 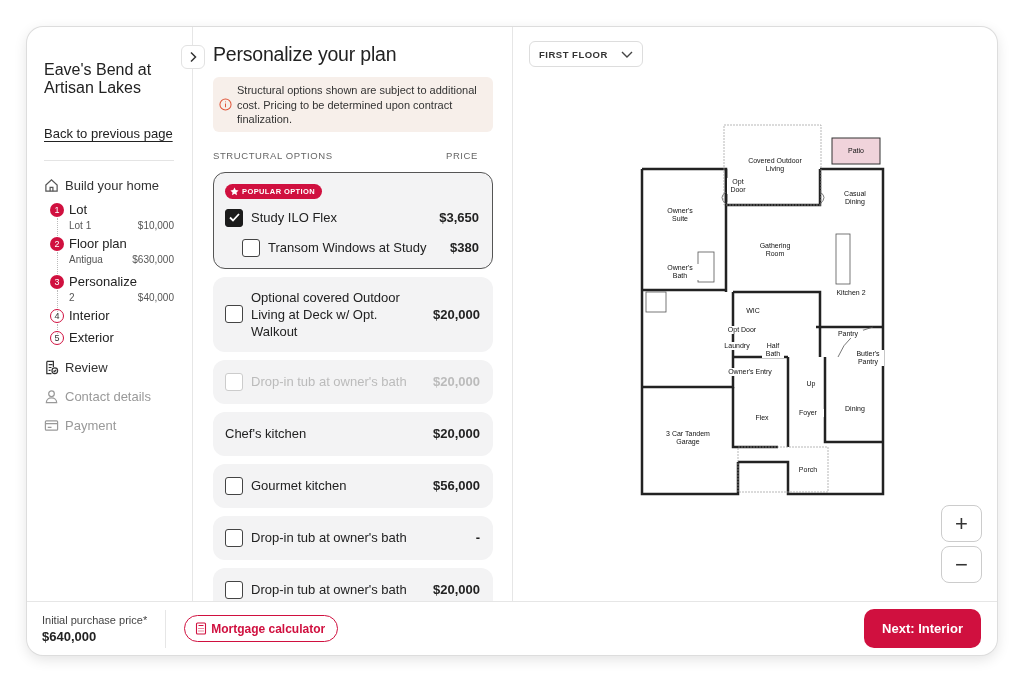 I want to click on next-button: Next: Interior, so click(x=922, y=628).